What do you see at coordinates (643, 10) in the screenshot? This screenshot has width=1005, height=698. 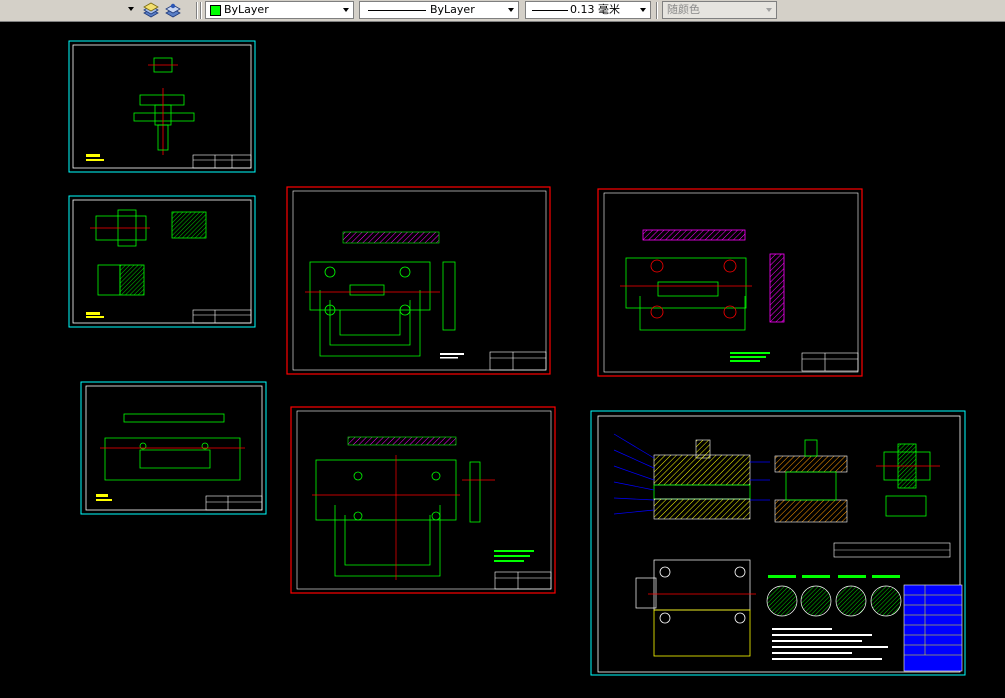 I see `lineweight-dropdown-arrow` at bounding box center [643, 10].